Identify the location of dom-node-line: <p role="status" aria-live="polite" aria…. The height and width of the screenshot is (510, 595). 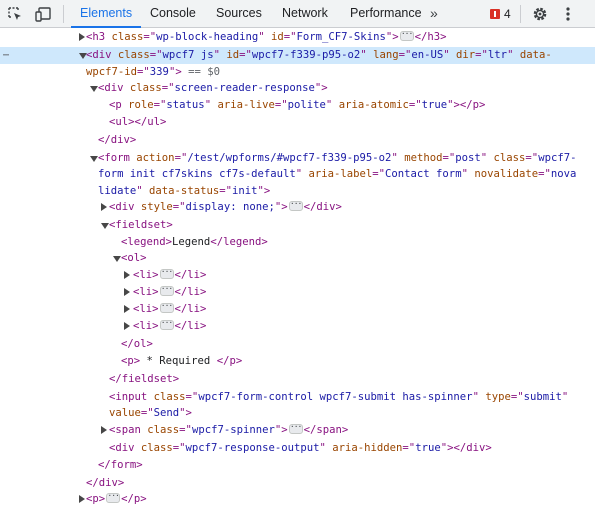
(297, 105).